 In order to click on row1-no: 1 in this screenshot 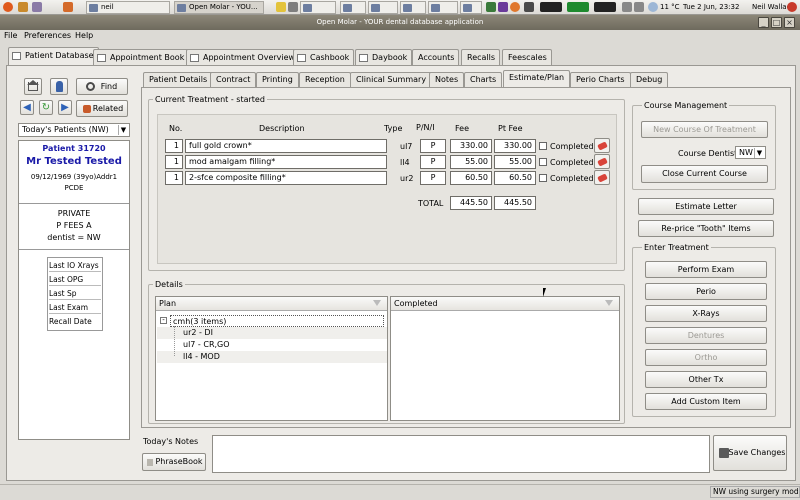, I will do `click(174, 146)`.